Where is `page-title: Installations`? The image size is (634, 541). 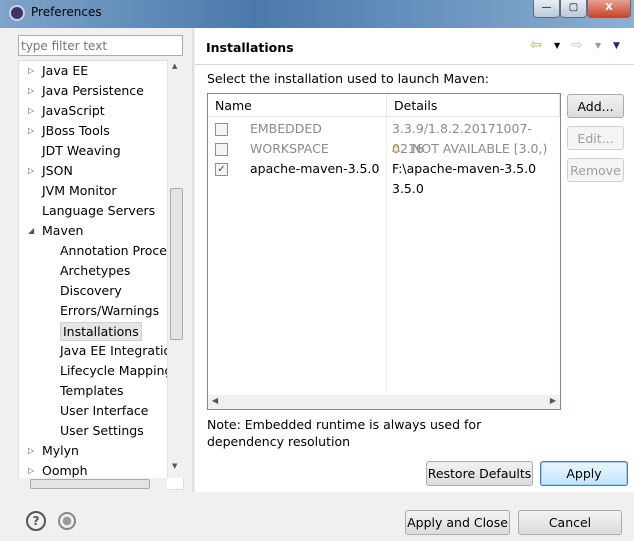 page-title: Installations is located at coordinates (250, 47).